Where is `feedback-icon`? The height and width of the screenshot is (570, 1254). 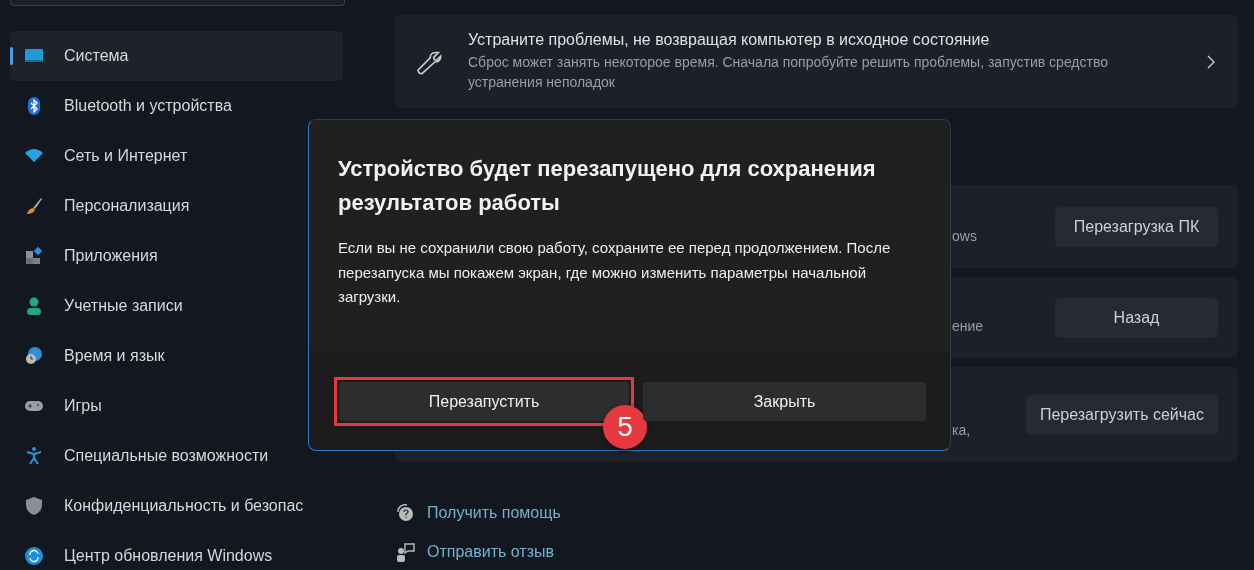 feedback-icon is located at coordinates (405, 552).